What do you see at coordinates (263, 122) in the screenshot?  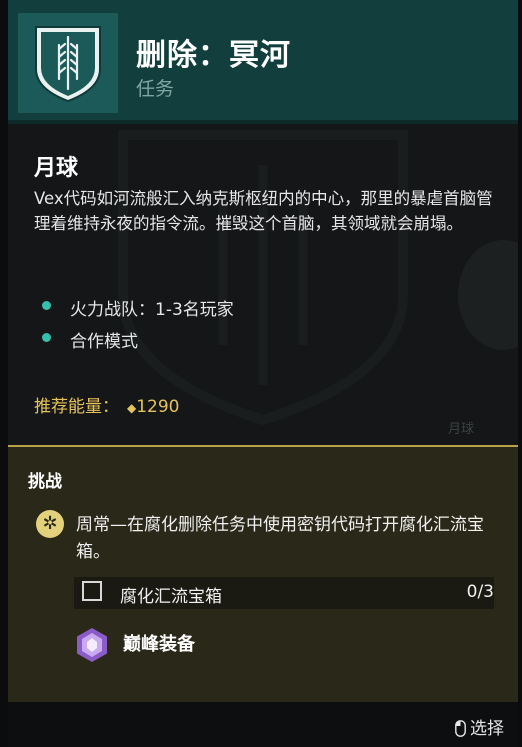 I see `header-divider` at bounding box center [263, 122].